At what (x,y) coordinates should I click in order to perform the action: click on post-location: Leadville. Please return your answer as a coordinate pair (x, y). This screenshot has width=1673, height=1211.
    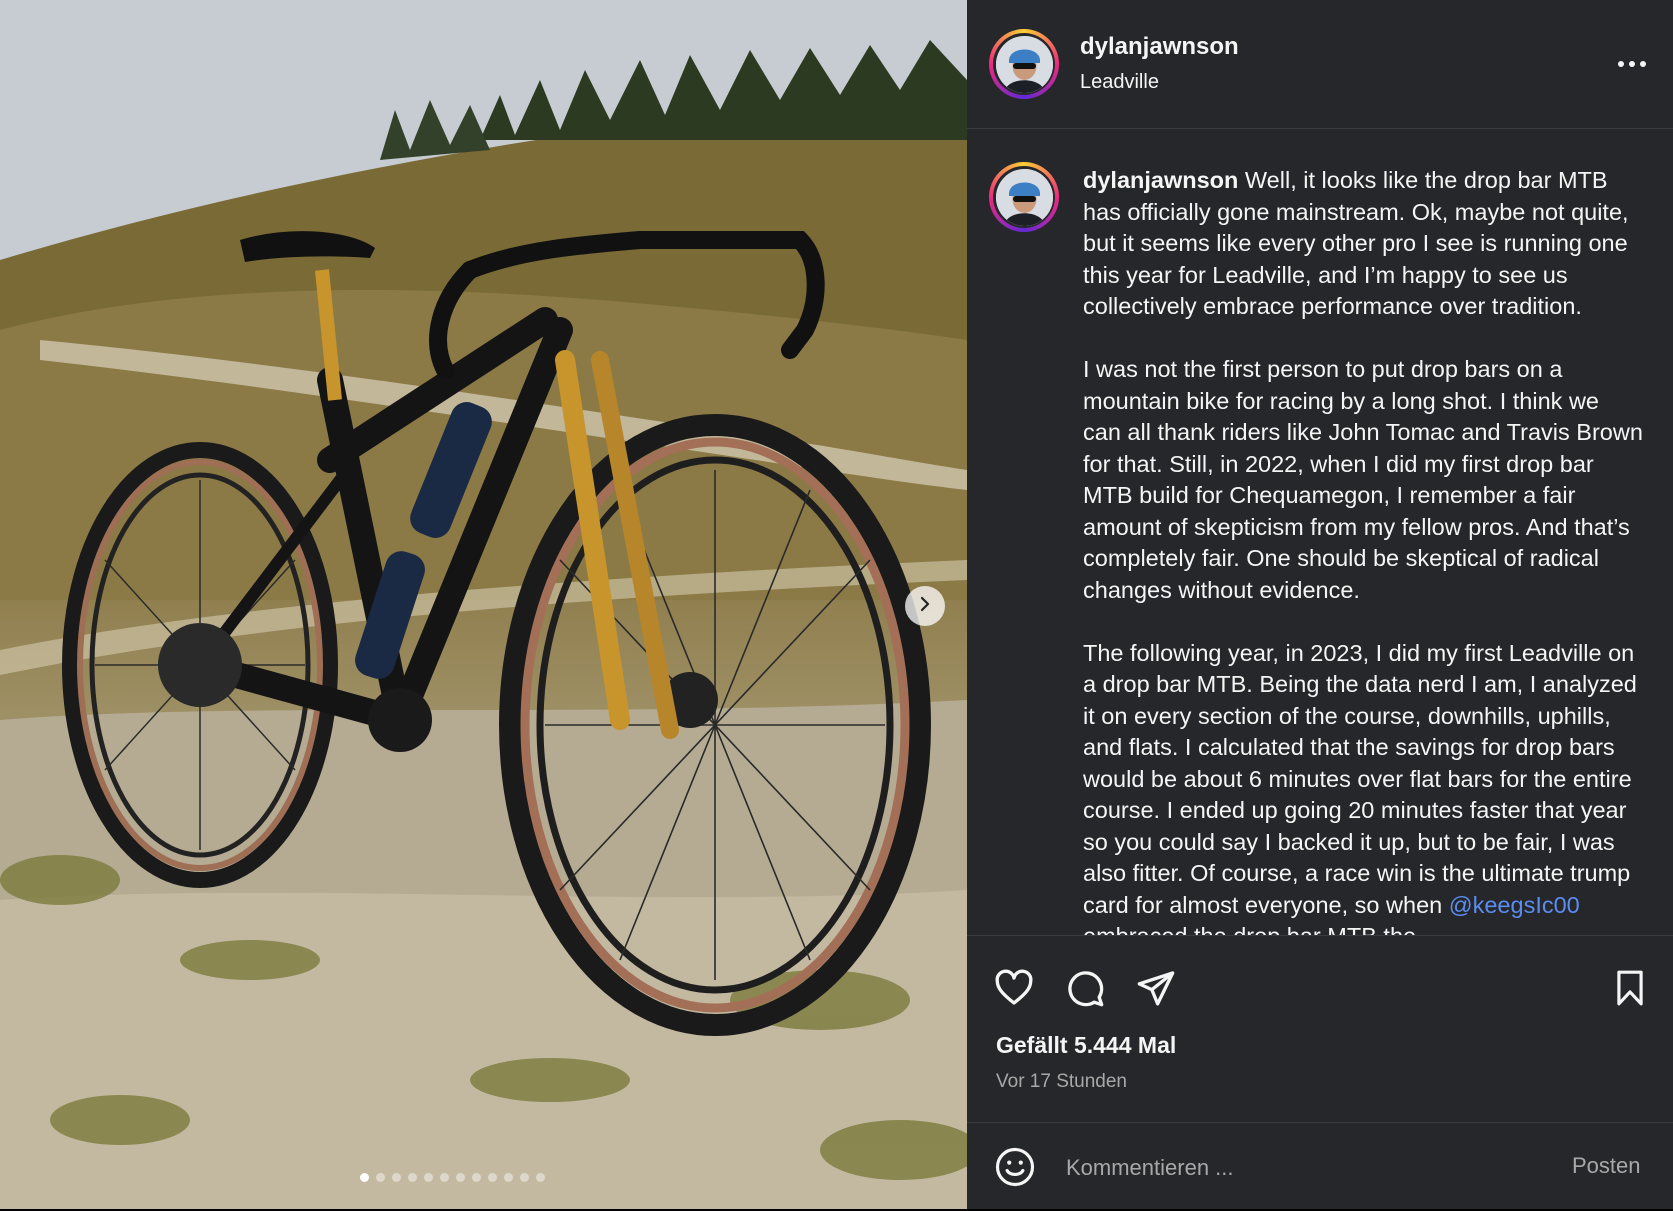
    Looking at the image, I should click on (1119, 82).